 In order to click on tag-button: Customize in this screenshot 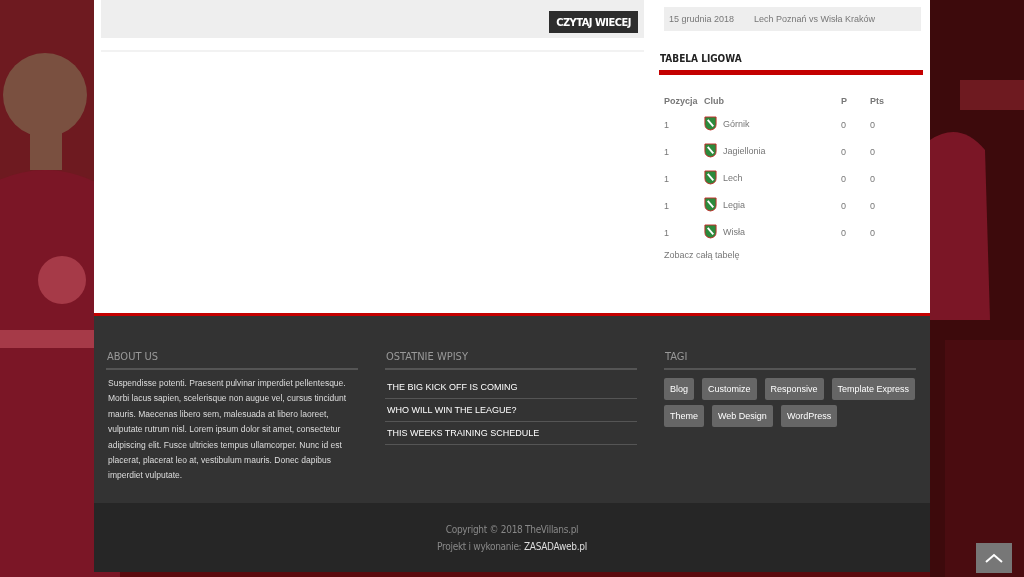, I will do `click(729, 389)`.